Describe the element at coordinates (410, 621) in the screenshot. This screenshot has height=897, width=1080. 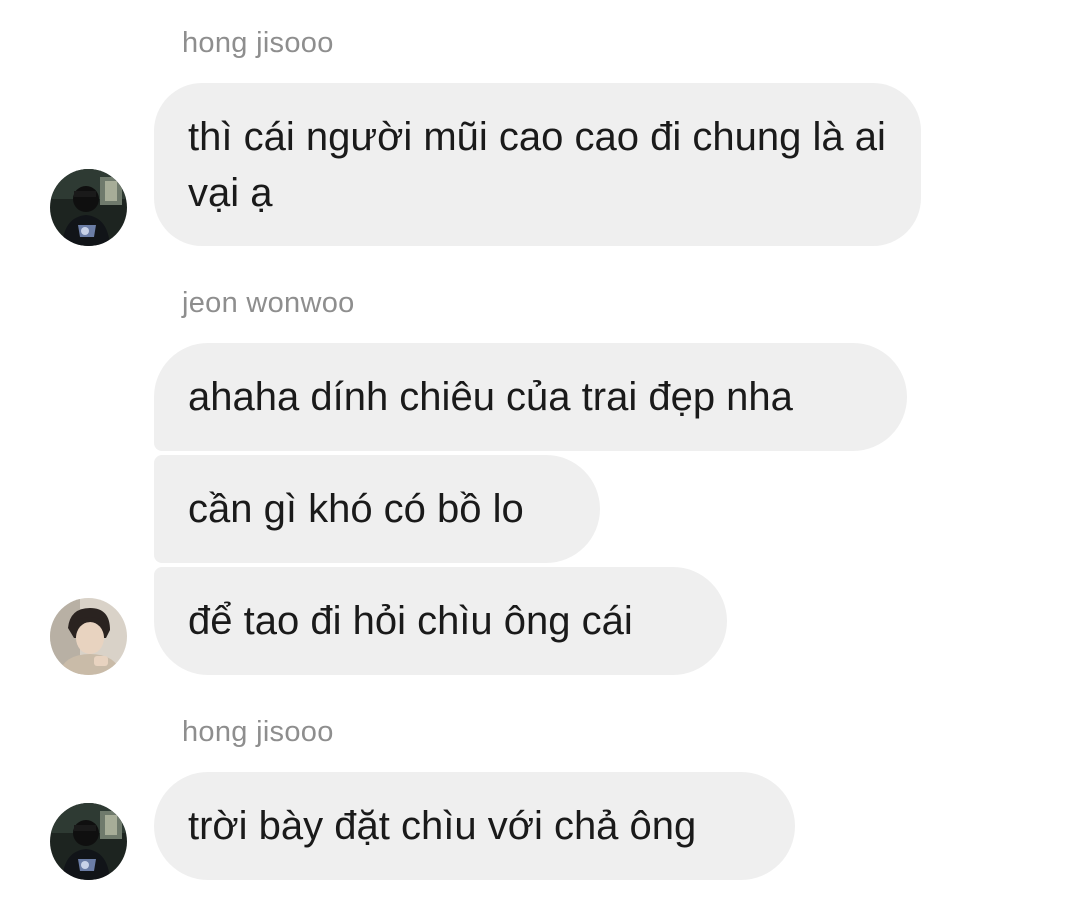
I see `message-text: để tao đi hỏi chìu ông cái` at that location.